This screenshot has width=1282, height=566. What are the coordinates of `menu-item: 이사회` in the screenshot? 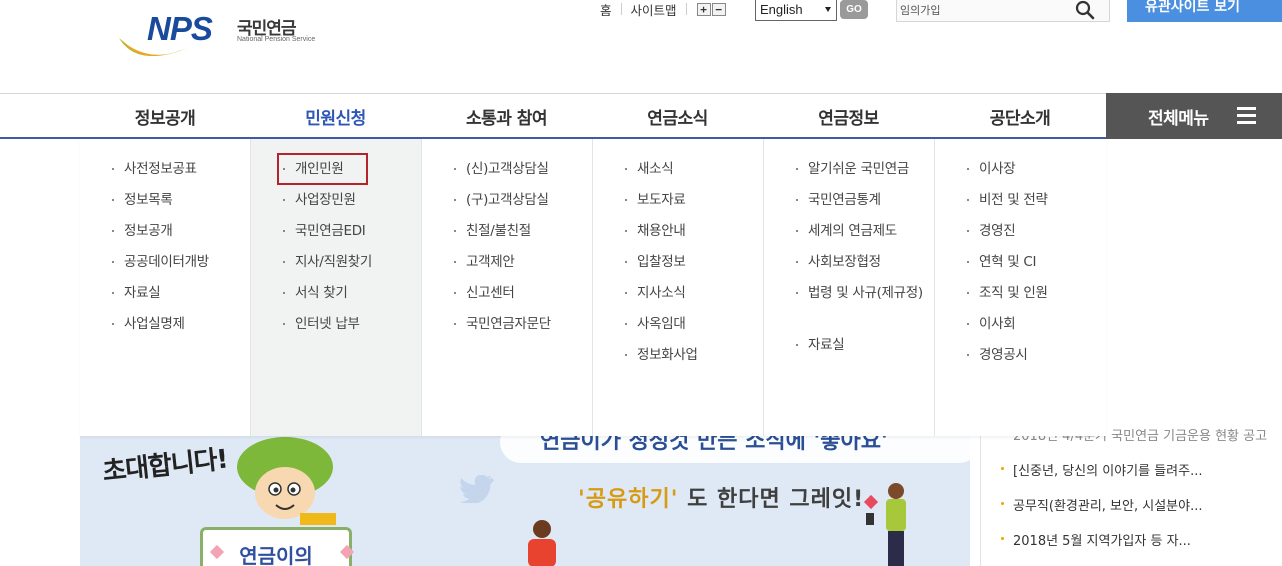 It's located at (991, 324).